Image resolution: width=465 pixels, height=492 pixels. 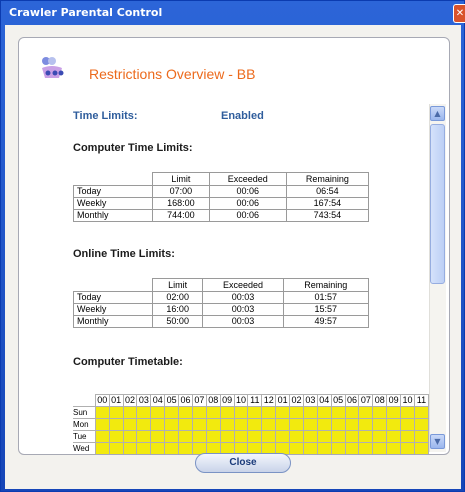 What do you see at coordinates (394, 400) in the screenshot?
I see `timetable-hour-label: 09` at bounding box center [394, 400].